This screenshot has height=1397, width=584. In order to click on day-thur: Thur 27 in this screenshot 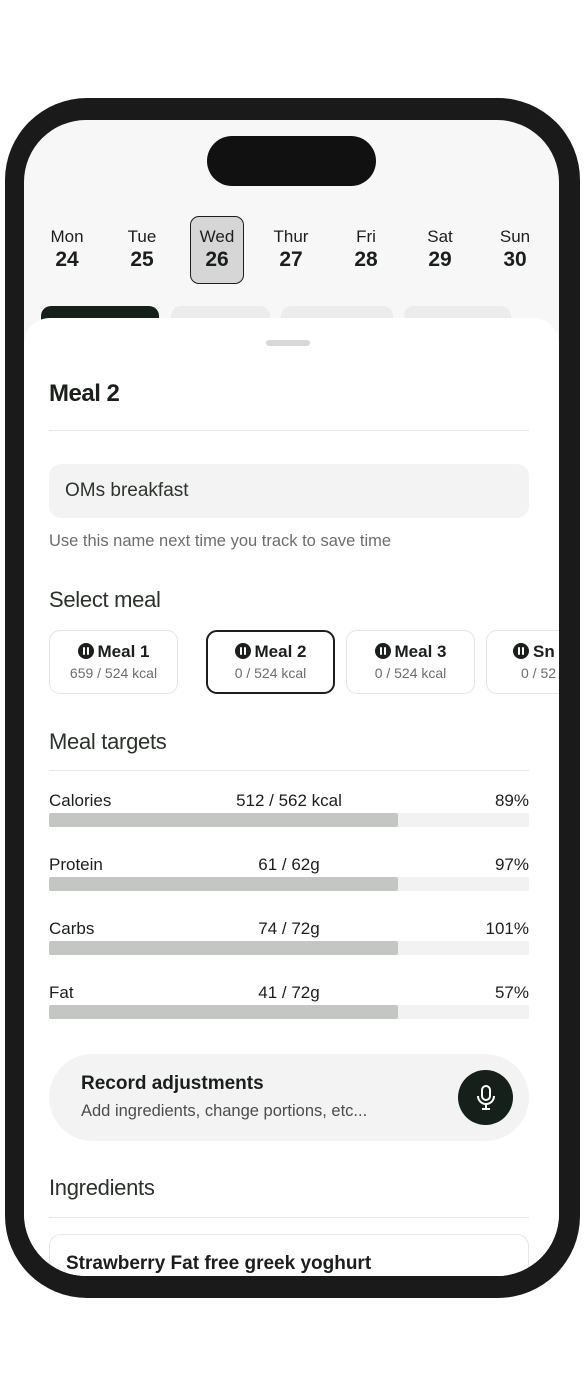, I will do `click(291, 250)`.